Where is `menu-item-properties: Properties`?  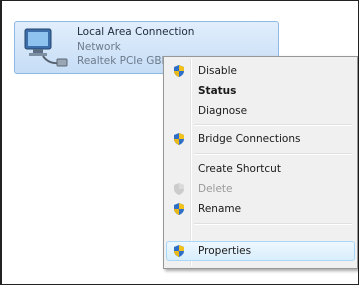
menu-item-properties: Properties is located at coordinates (260, 251).